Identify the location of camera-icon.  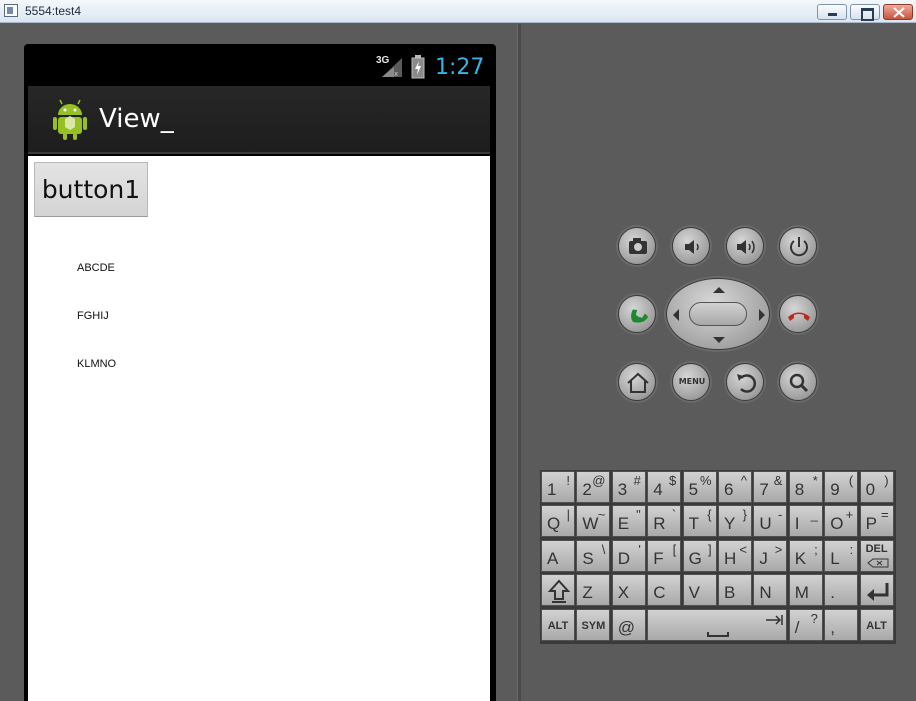
(638, 246).